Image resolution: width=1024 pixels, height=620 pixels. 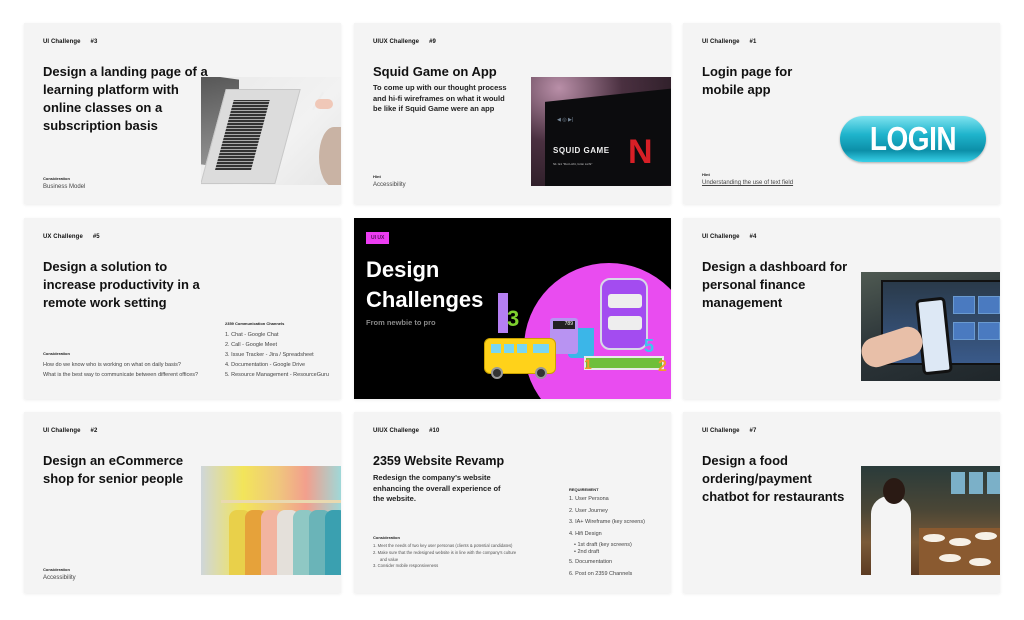 What do you see at coordinates (565, 120) in the screenshot?
I see `player-controls-icon: ◀ ◎ ▶|` at bounding box center [565, 120].